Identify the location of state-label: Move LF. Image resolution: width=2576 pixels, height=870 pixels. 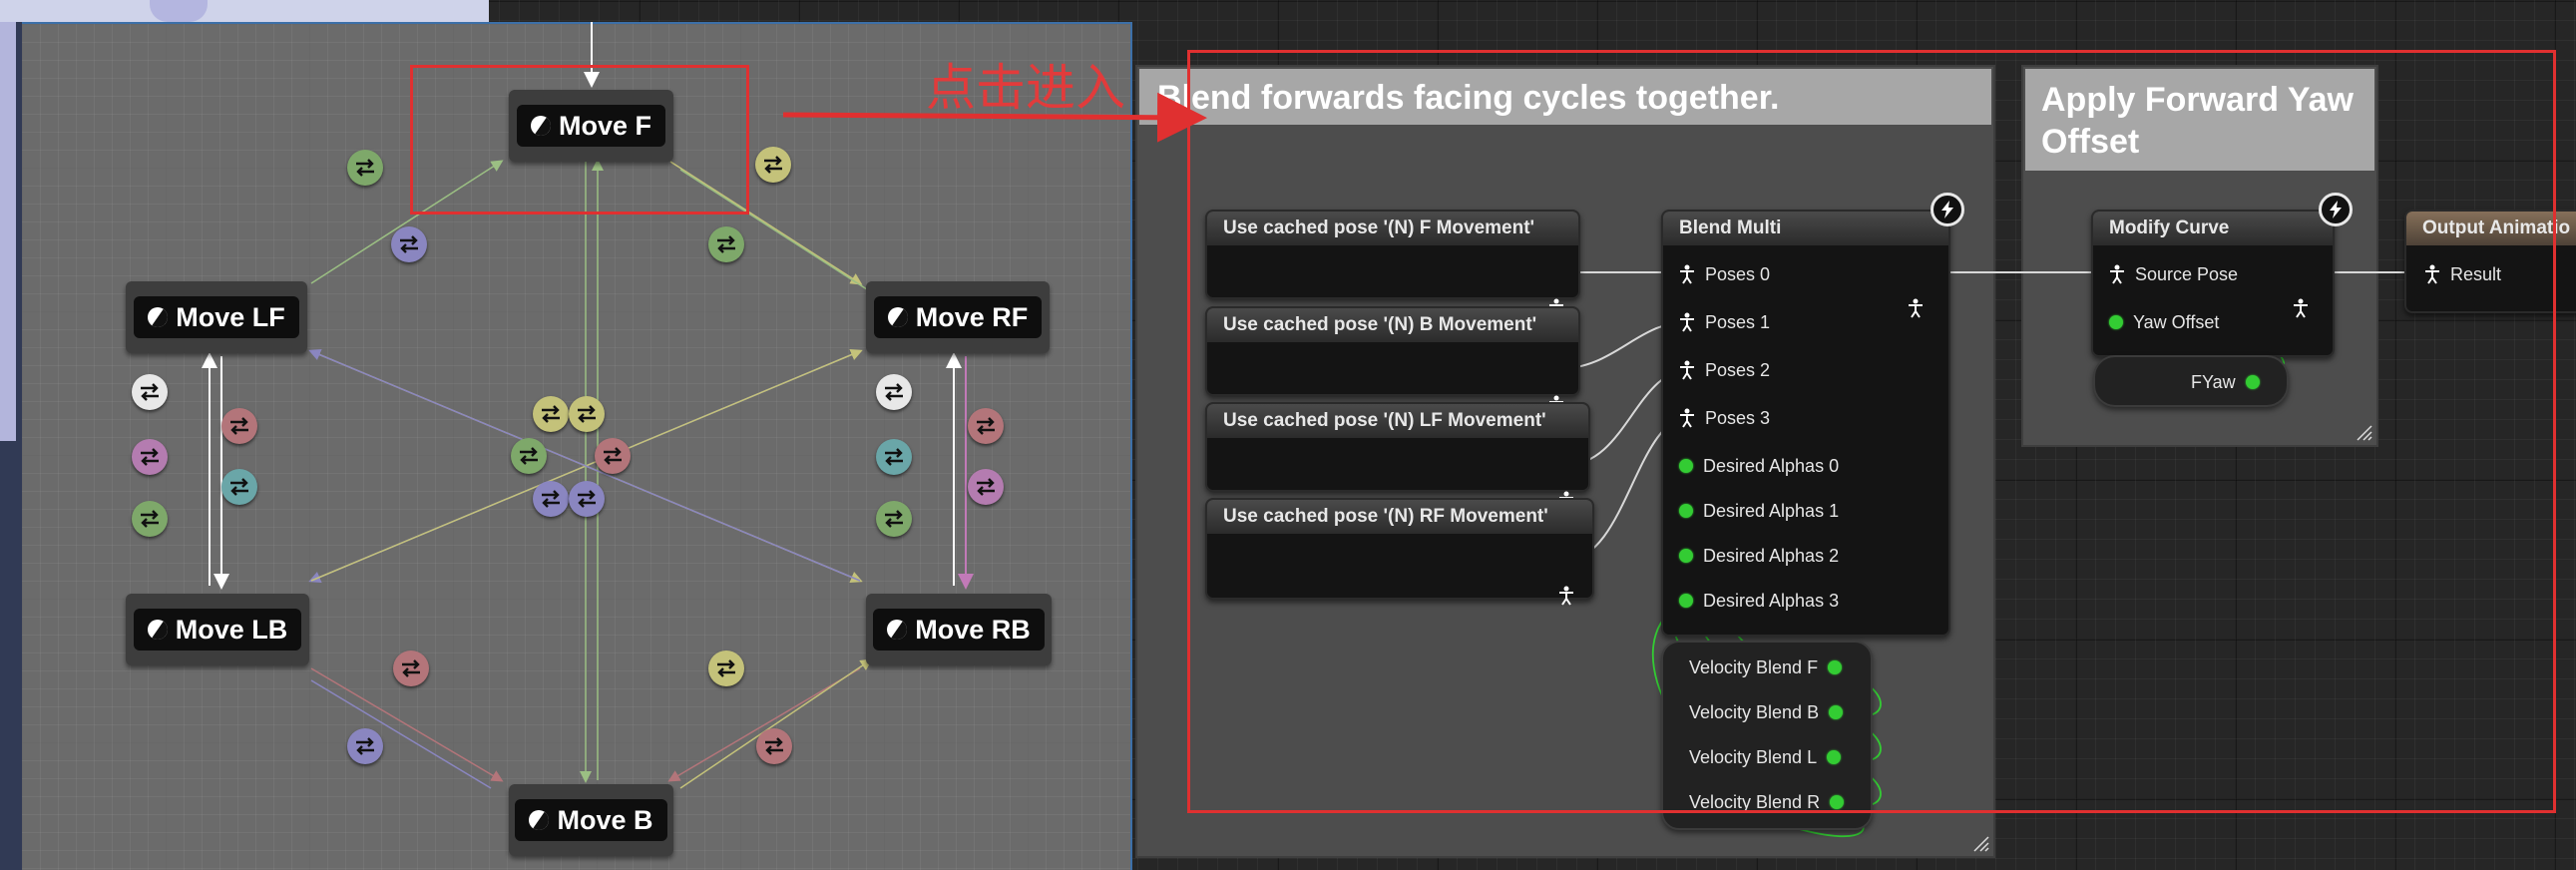
(230, 316).